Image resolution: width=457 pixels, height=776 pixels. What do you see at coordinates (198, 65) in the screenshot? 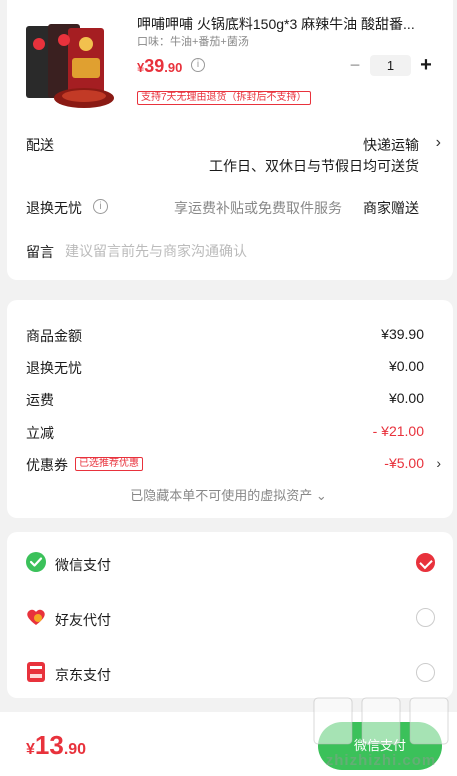
I see `price-info-icon: i` at bounding box center [198, 65].